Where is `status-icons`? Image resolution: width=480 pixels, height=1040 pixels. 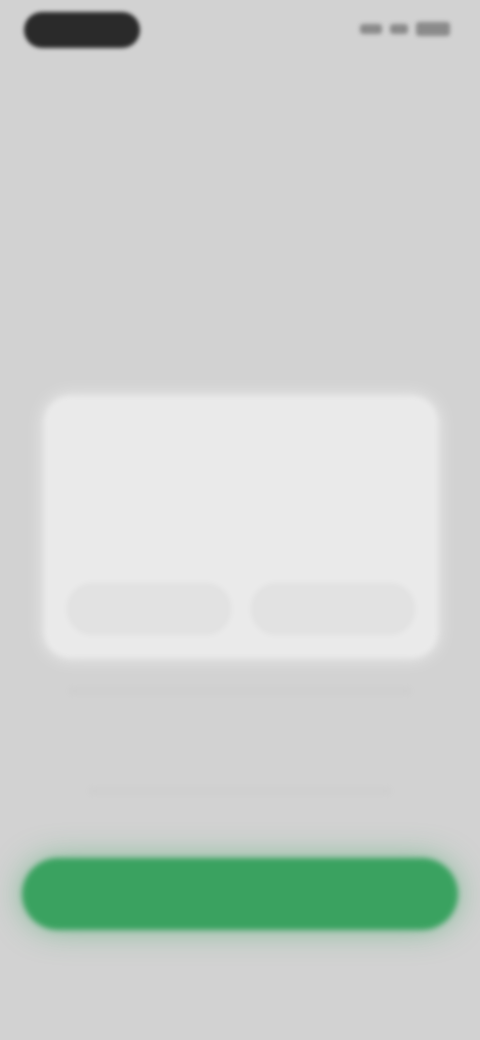
status-icons is located at coordinates (405, 29).